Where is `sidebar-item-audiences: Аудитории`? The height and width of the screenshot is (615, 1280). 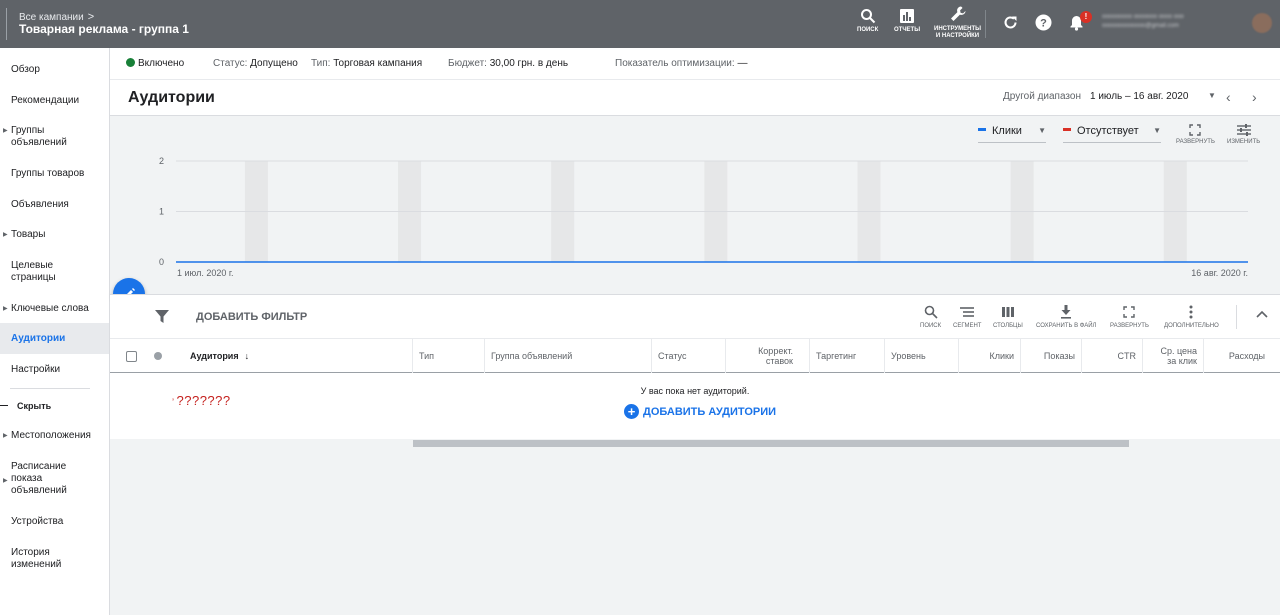 sidebar-item-audiences: Аудитории is located at coordinates (54, 338).